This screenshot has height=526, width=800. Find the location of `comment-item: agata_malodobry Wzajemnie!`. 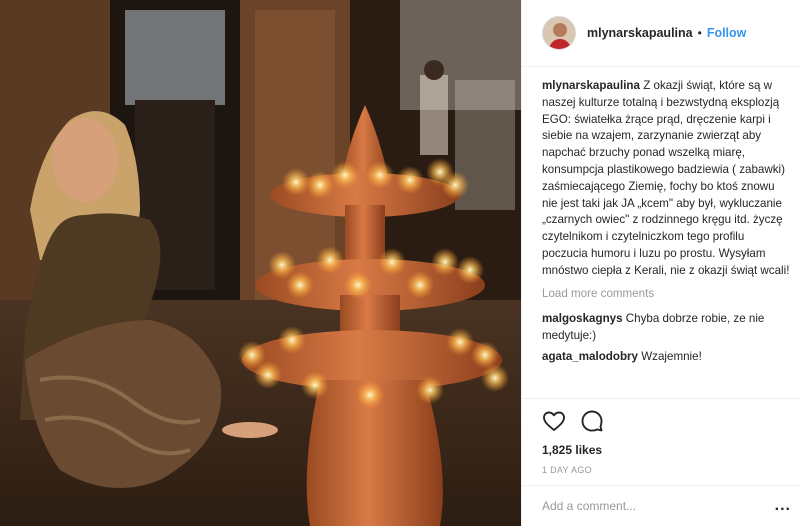

comment-item: agata_malodobry Wzajemnie! is located at coordinates (666, 357).